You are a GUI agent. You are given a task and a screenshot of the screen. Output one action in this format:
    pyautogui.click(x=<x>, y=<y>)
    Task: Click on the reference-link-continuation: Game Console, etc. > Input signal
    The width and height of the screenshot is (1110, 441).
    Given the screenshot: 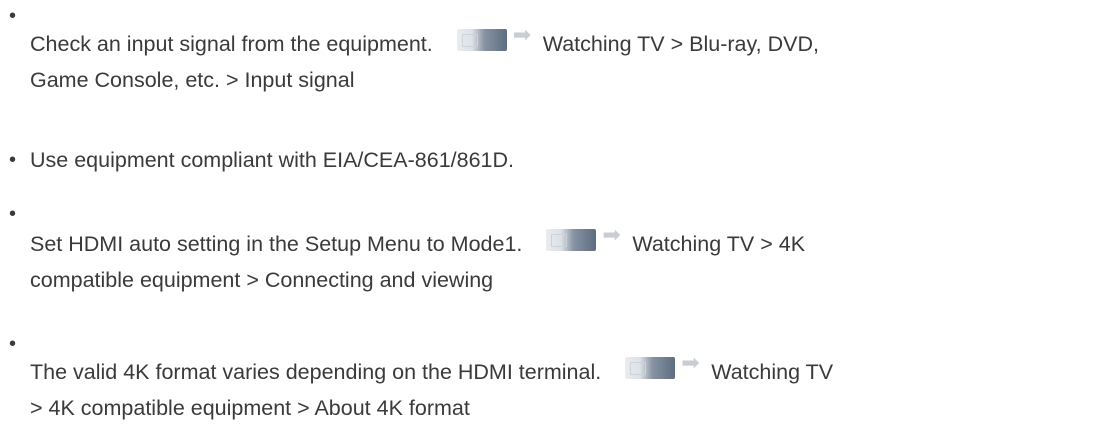 What is the action you would take?
    pyautogui.click(x=570, y=80)
    